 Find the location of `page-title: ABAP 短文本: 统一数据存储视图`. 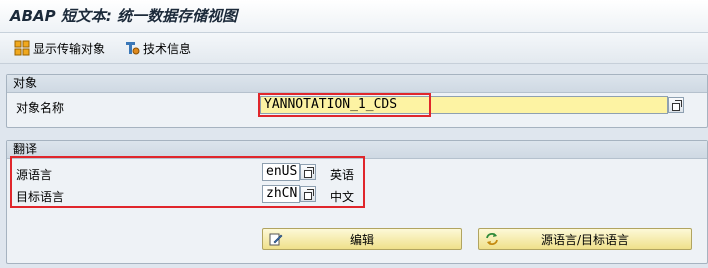

page-title: ABAP 短文本: 统一数据存储视图 is located at coordinates (124, 16).